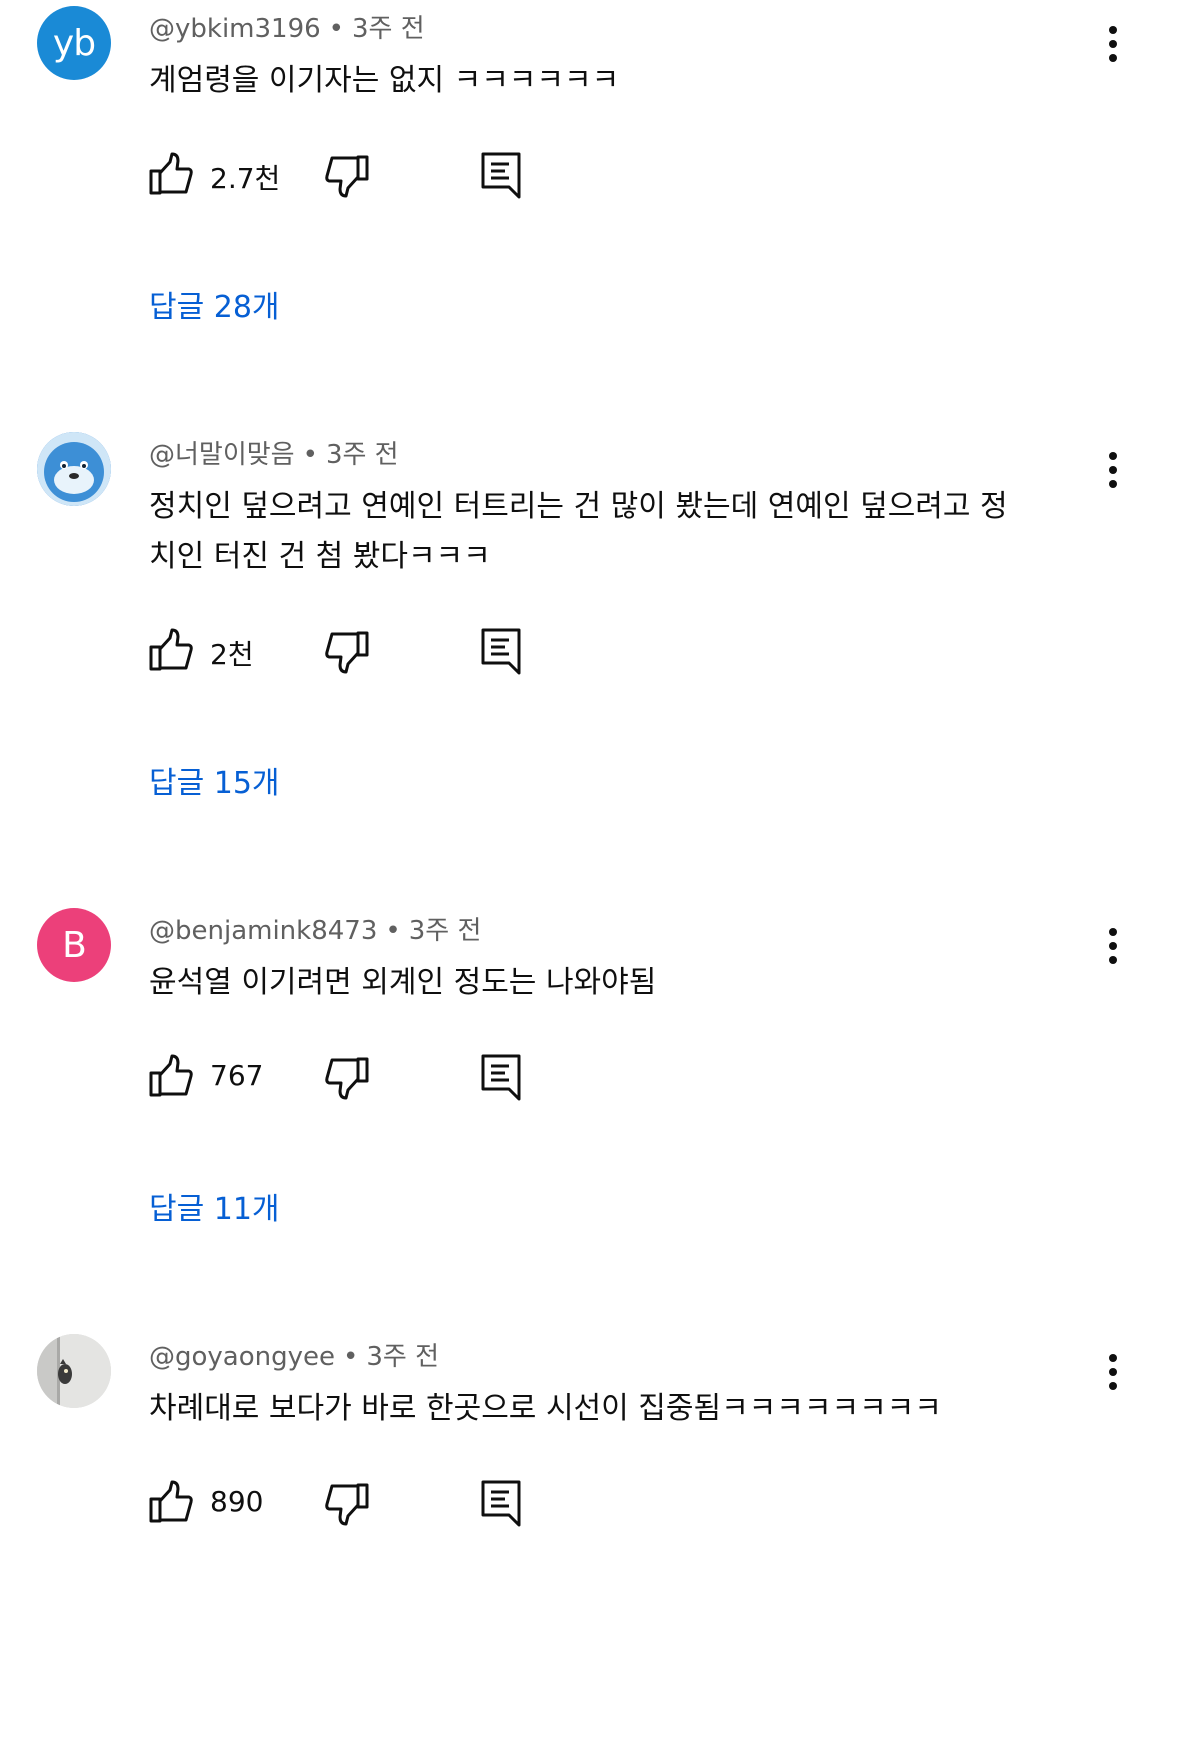 This screenshot has height=1754, width=1200. Describe the element at coordinates (235, 29) in the screenshot. I see `author-handle: @ybkim3196` at that location.